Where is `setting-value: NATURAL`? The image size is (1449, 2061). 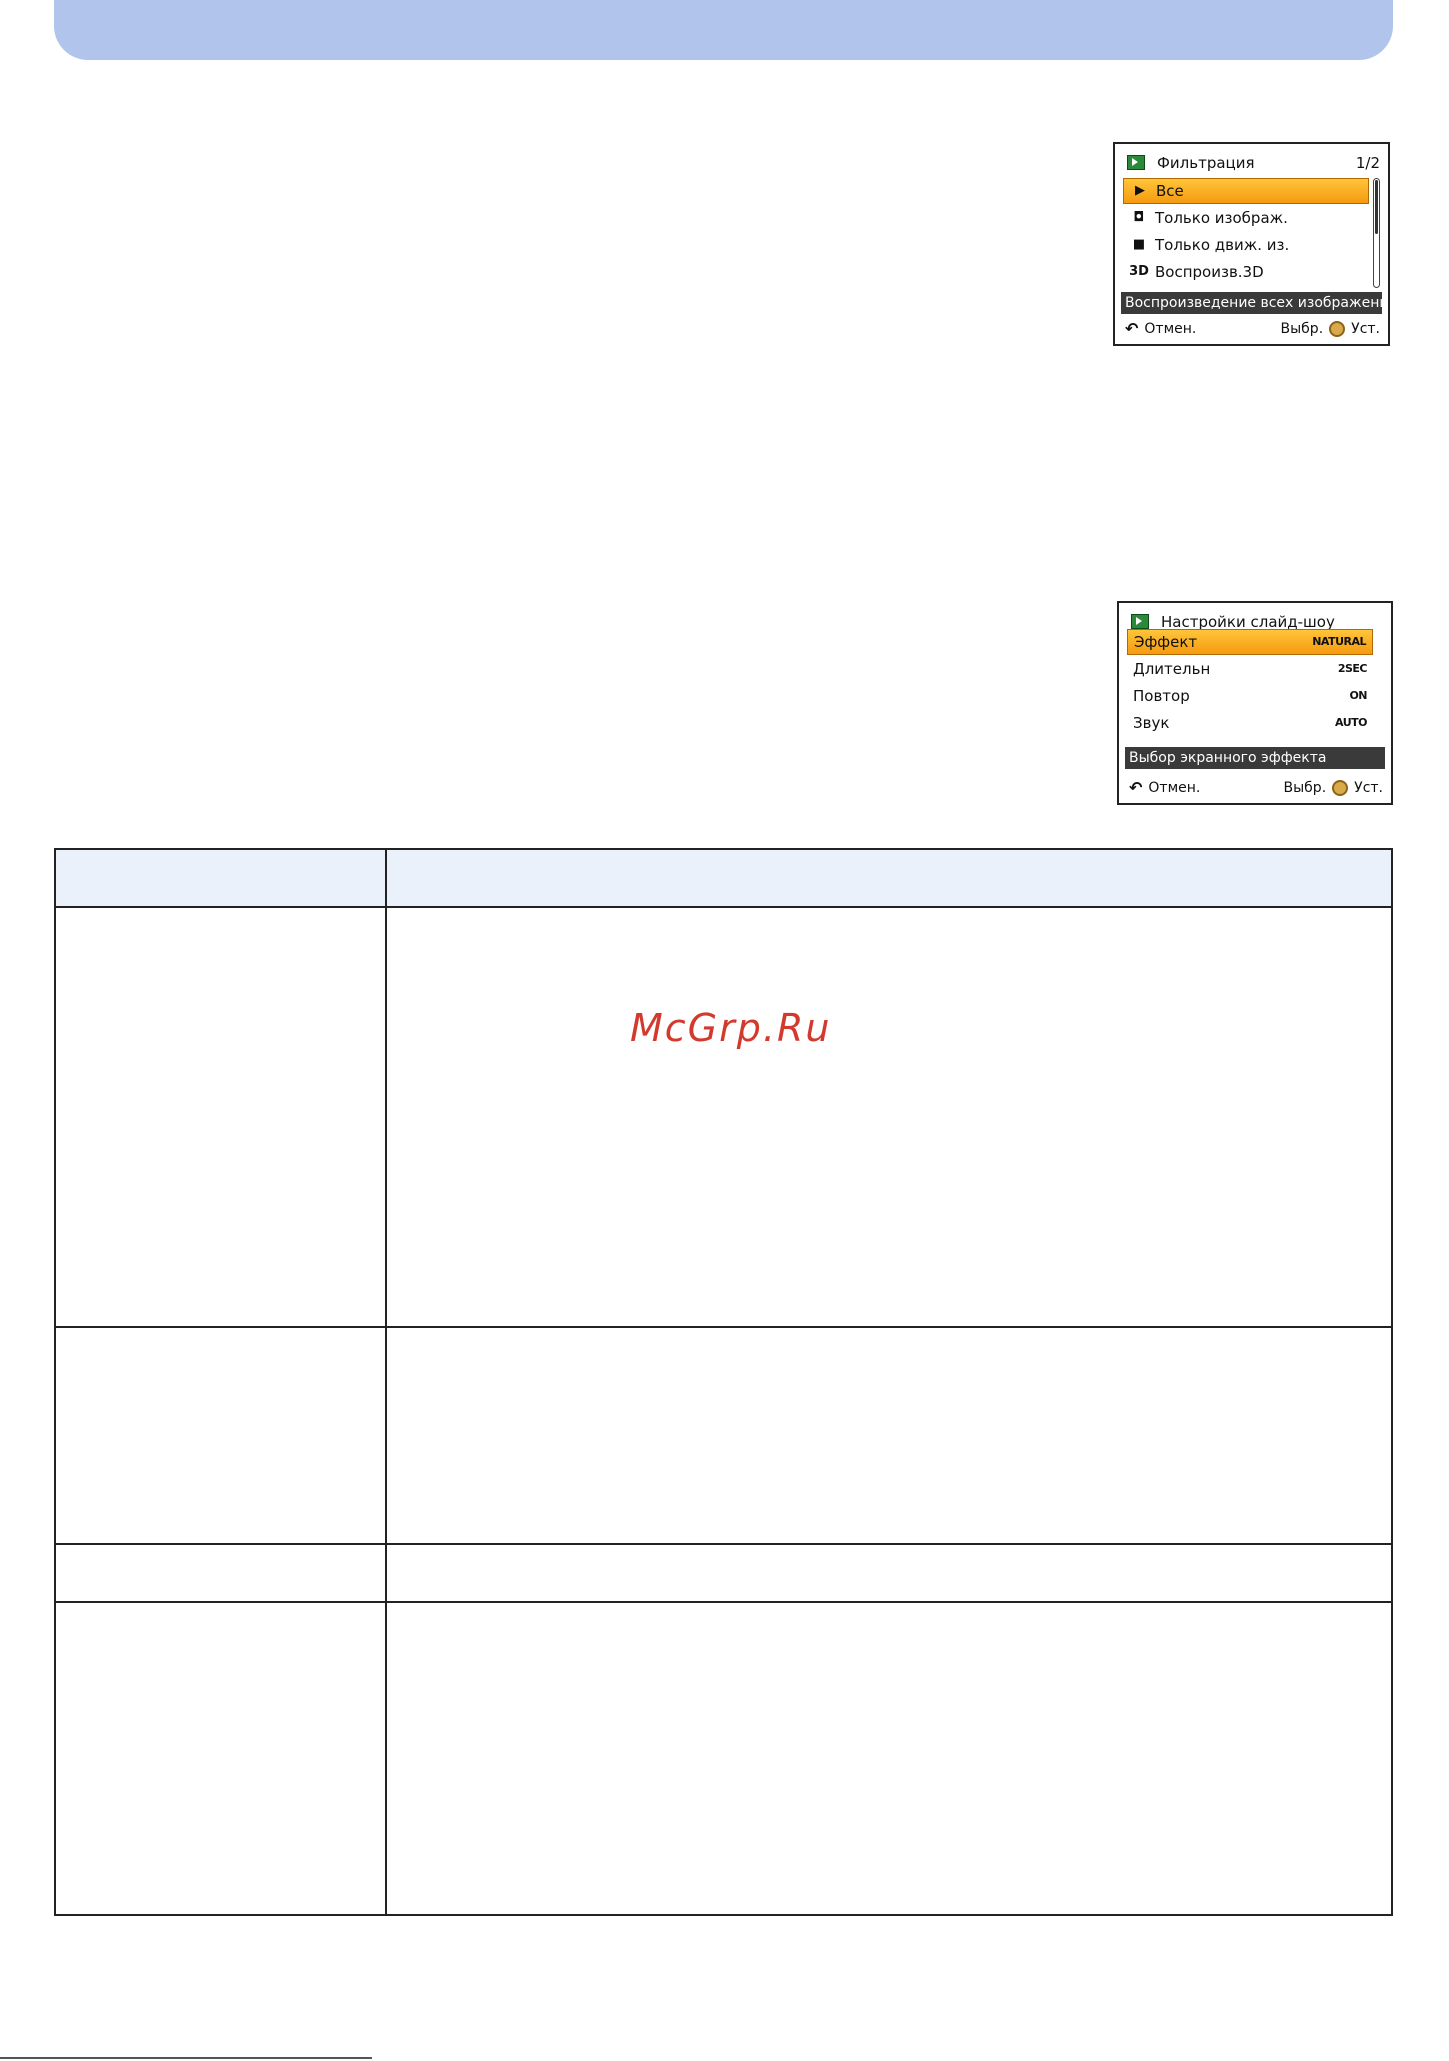 setting-value: NATURAL is located at coordinates (1339, 641).